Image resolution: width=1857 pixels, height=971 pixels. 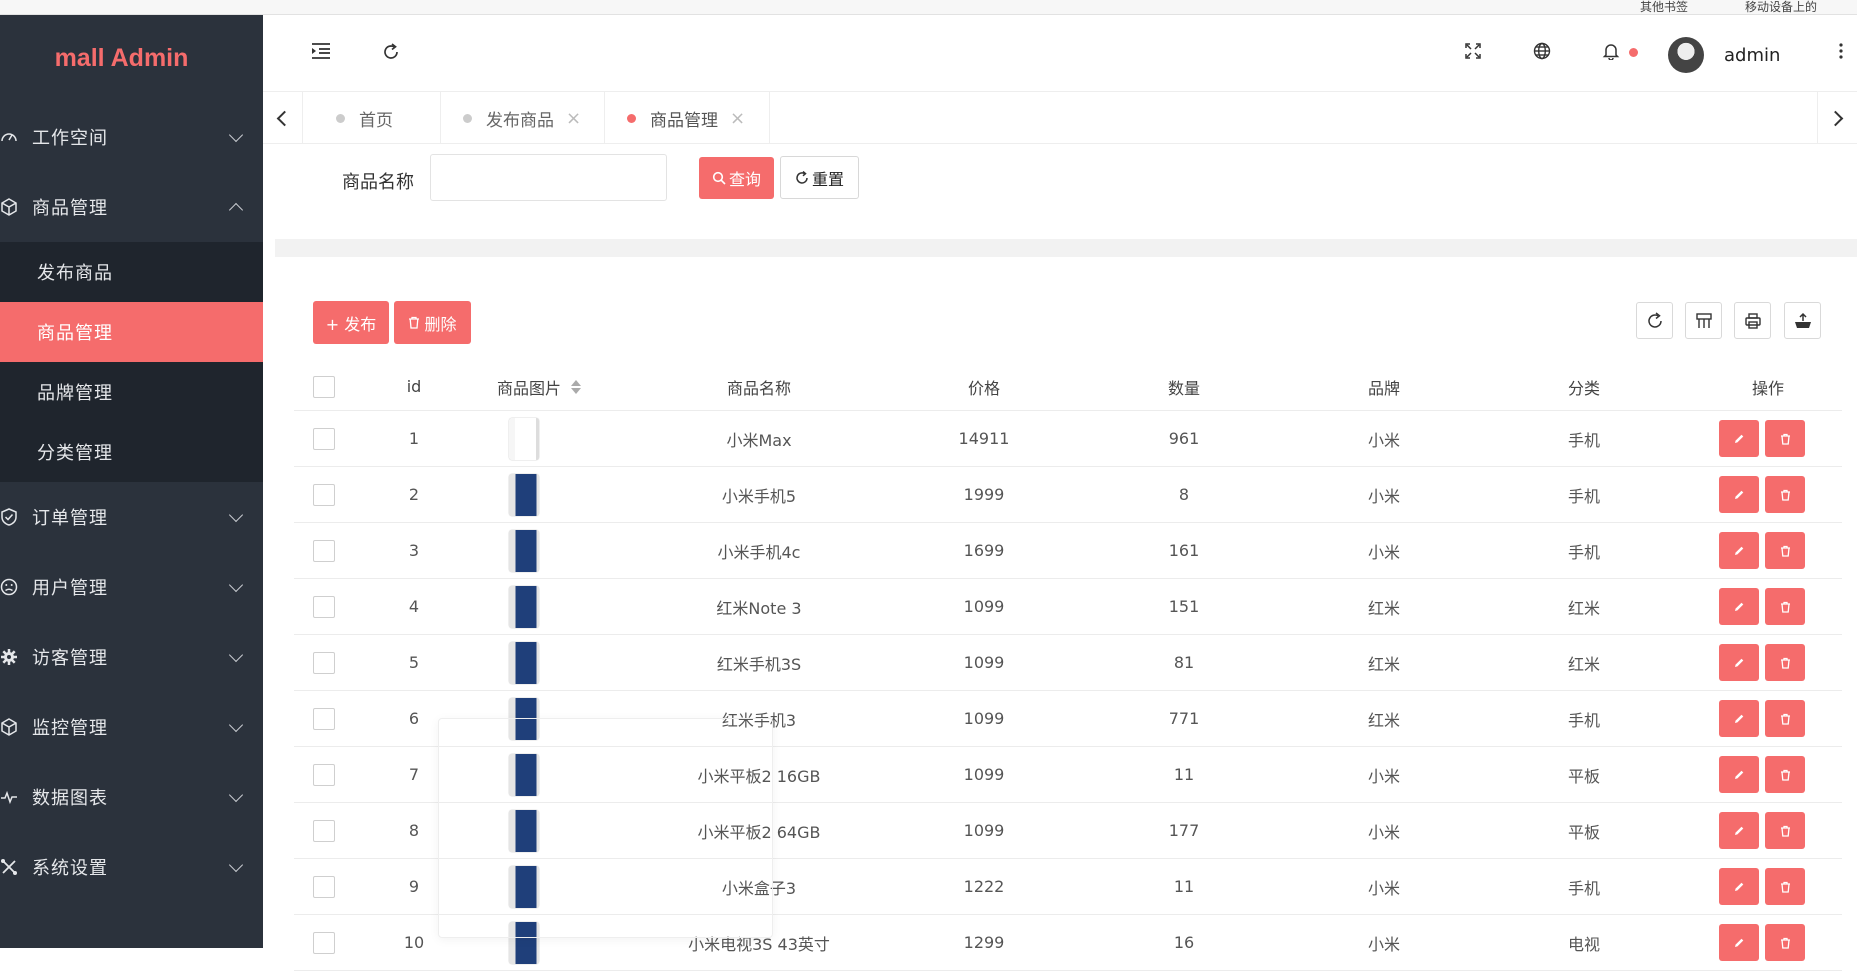 I want to click on select-all-checkbox, so click(x=324, y=386).